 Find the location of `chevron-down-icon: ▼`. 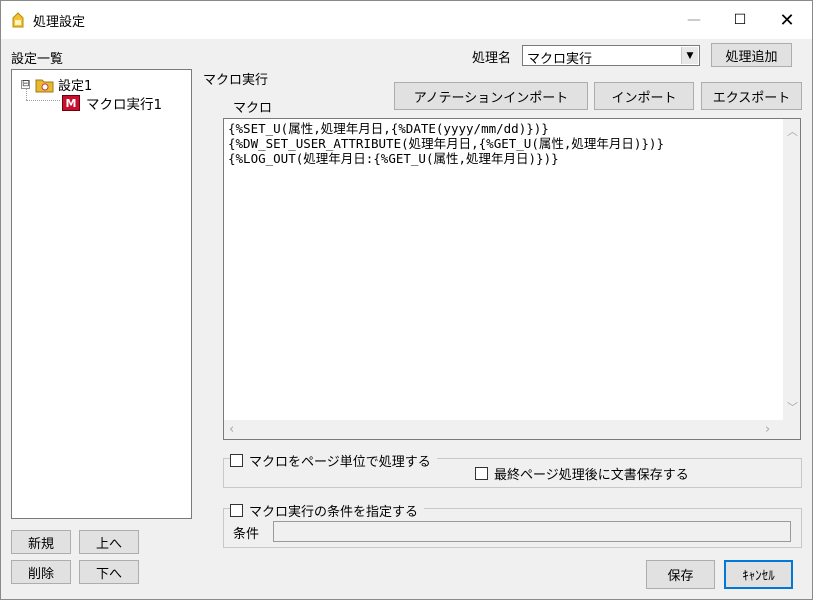

chevron-down-icon: ▼ is located at coordinates (689, 55).